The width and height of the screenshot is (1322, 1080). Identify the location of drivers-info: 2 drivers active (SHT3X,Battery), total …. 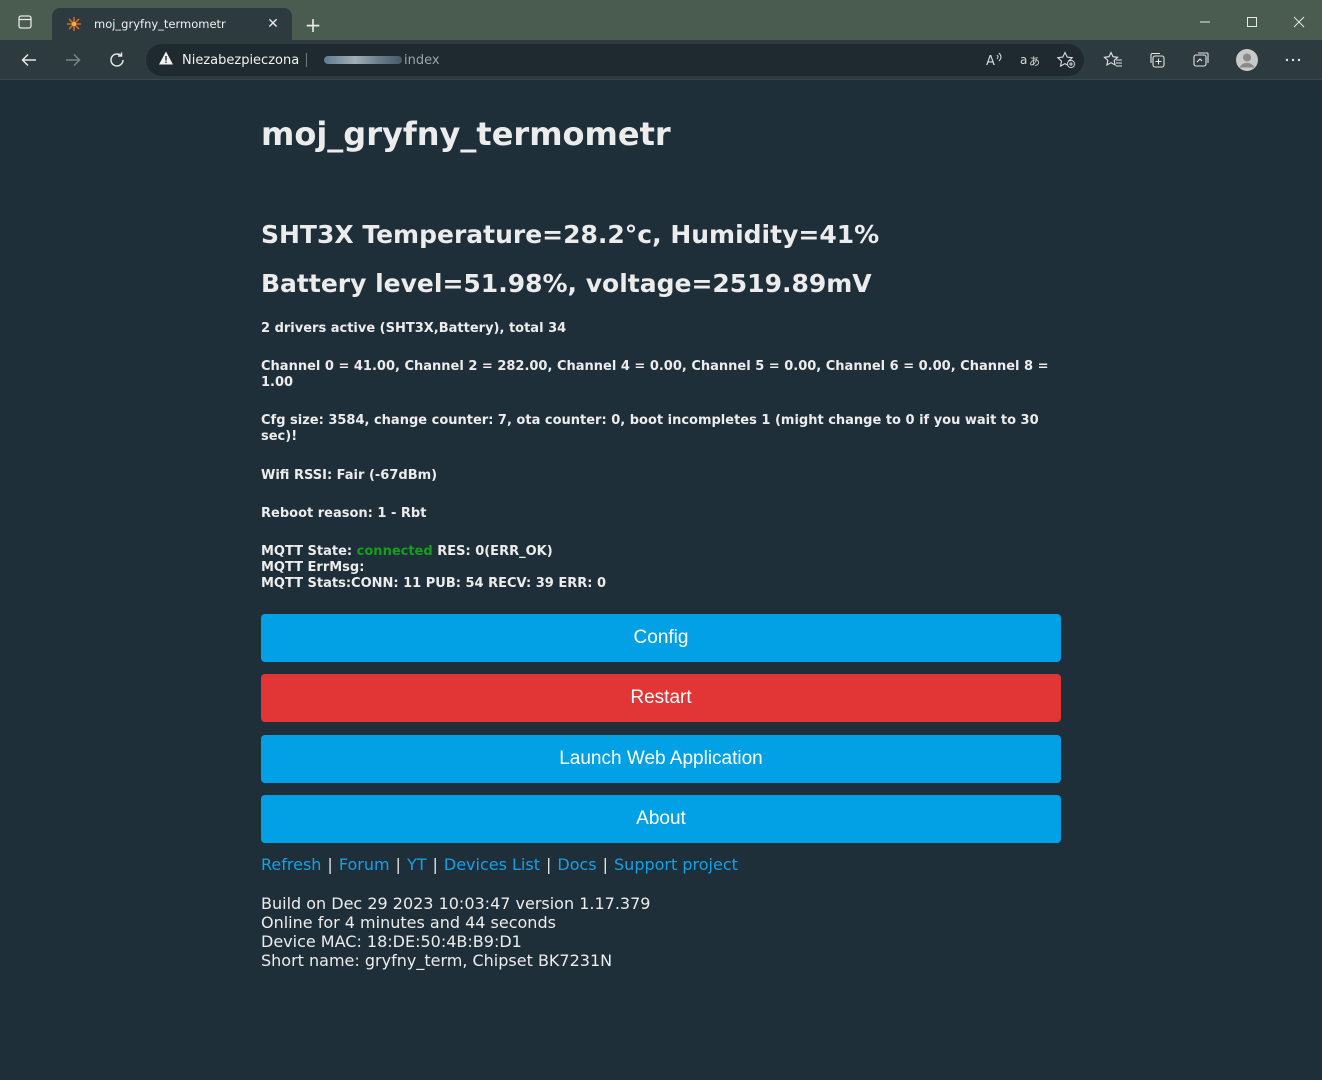
(414, 328).